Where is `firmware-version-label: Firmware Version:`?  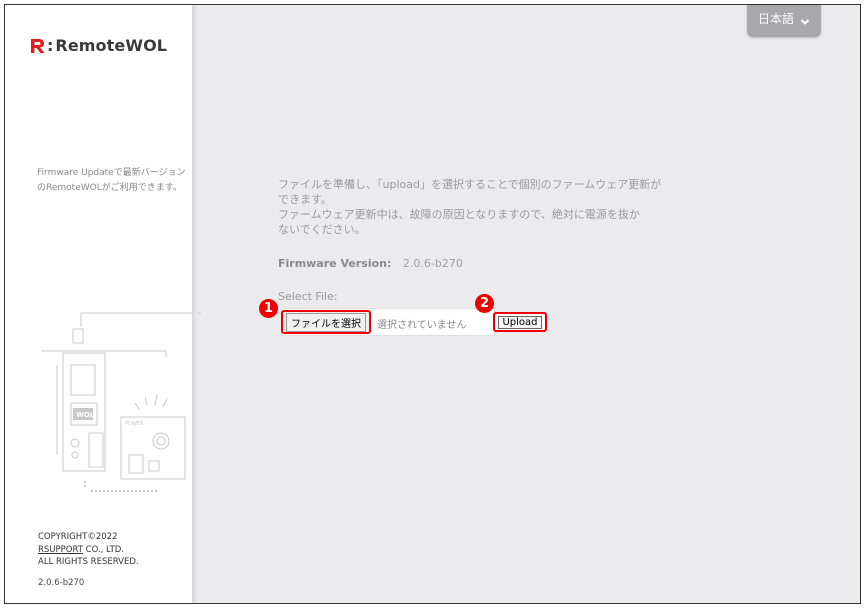 firmware-version-label: Firmware Version: is located at coordinates (335, 263).